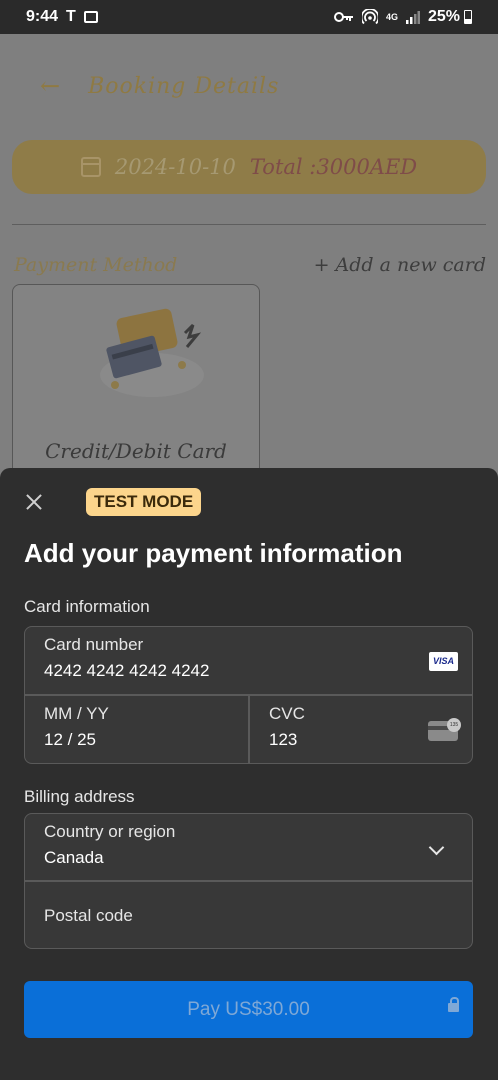 The image size is (498, 1080). Describe the element at coordinates (248, 851) in the screenshot. I see `country-select: Country or region Canada` at that location.